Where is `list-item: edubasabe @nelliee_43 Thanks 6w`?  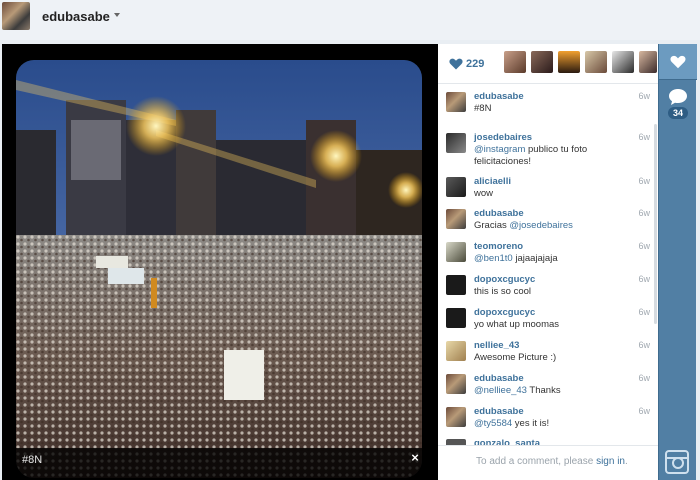
list-item: edubasabe @nelliee_43 Thanks 6w is located at coordinates (548, 386).